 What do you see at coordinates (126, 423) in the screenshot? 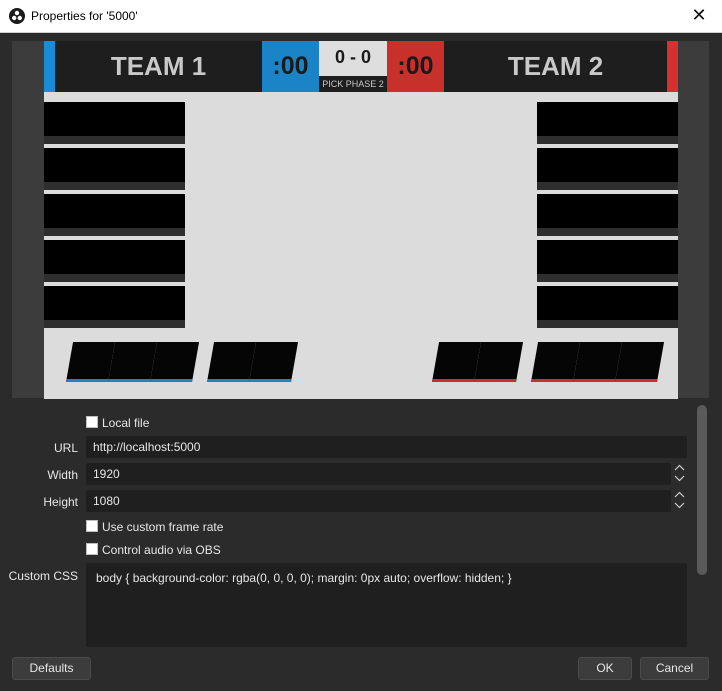
I see `local-file-label: Local file` at bounding box center [126, 423].